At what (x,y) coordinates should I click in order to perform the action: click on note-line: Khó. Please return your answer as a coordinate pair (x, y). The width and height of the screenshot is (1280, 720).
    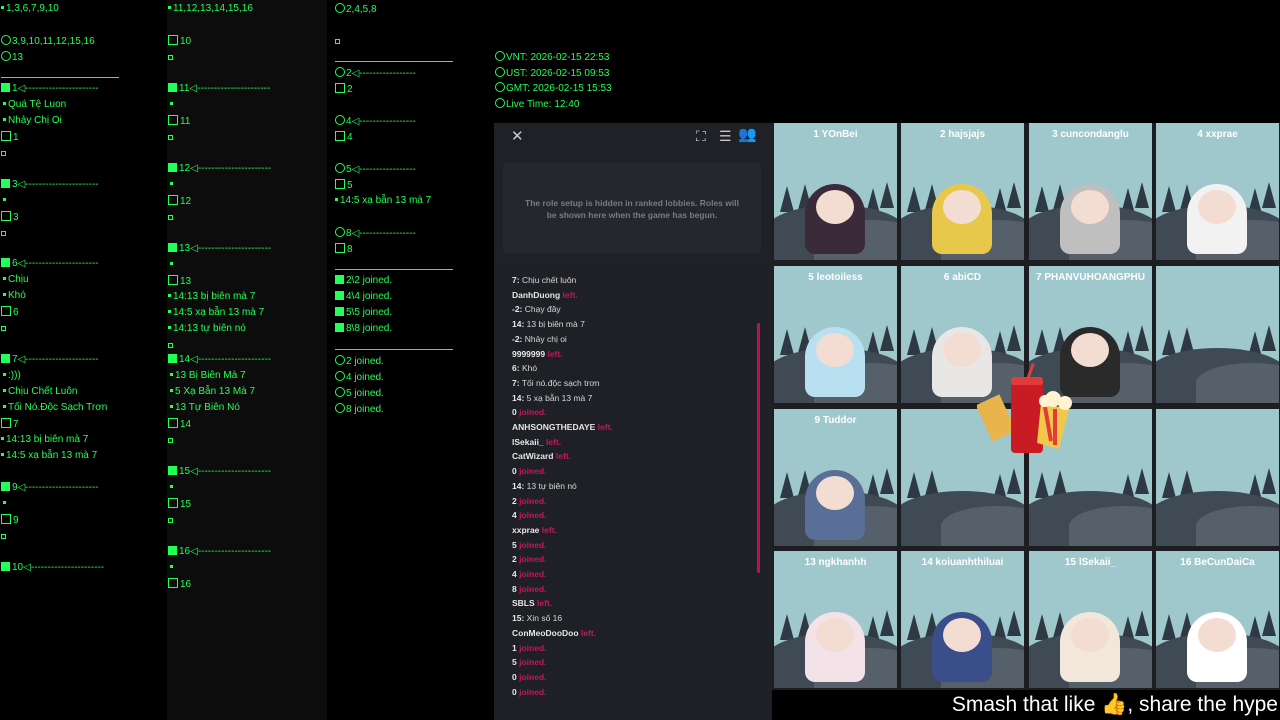
    Looking at the image, I should click on (14, 296).